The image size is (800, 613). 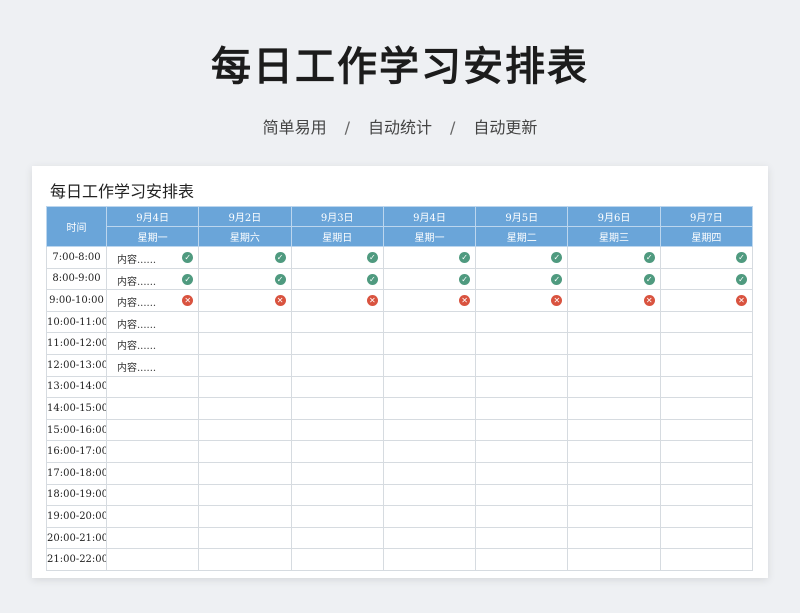 What do you see at coordinates (152, 300) in the screenshot?
I see `schedule-cell: 内容...... ✕` at bounding box center [152, 300].